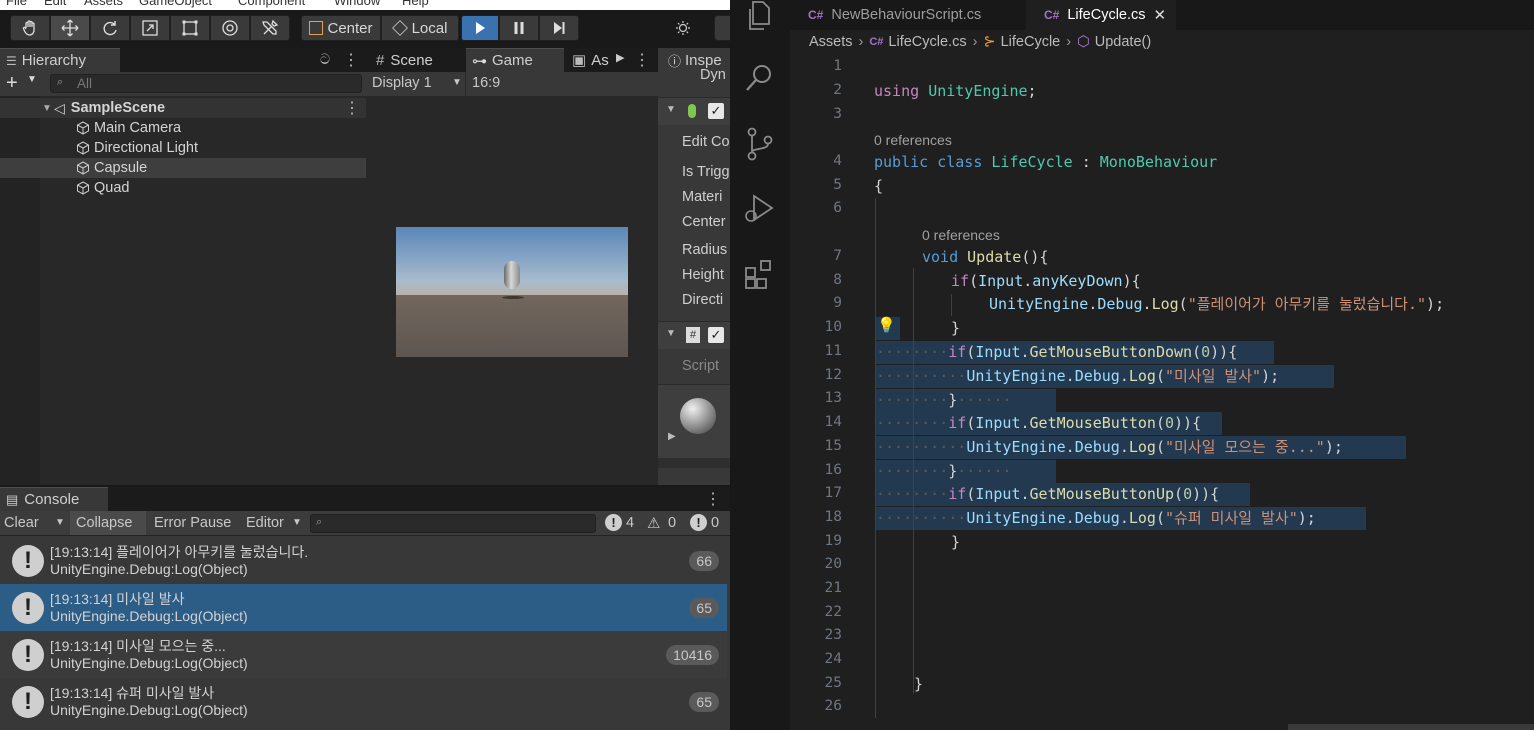 The width and height of the screenshot is (1534, 730). What do you see at coordinates (341, 28) in the screenshot?
I see `pivot-center-button: Center` at bounding box center [341, 28].